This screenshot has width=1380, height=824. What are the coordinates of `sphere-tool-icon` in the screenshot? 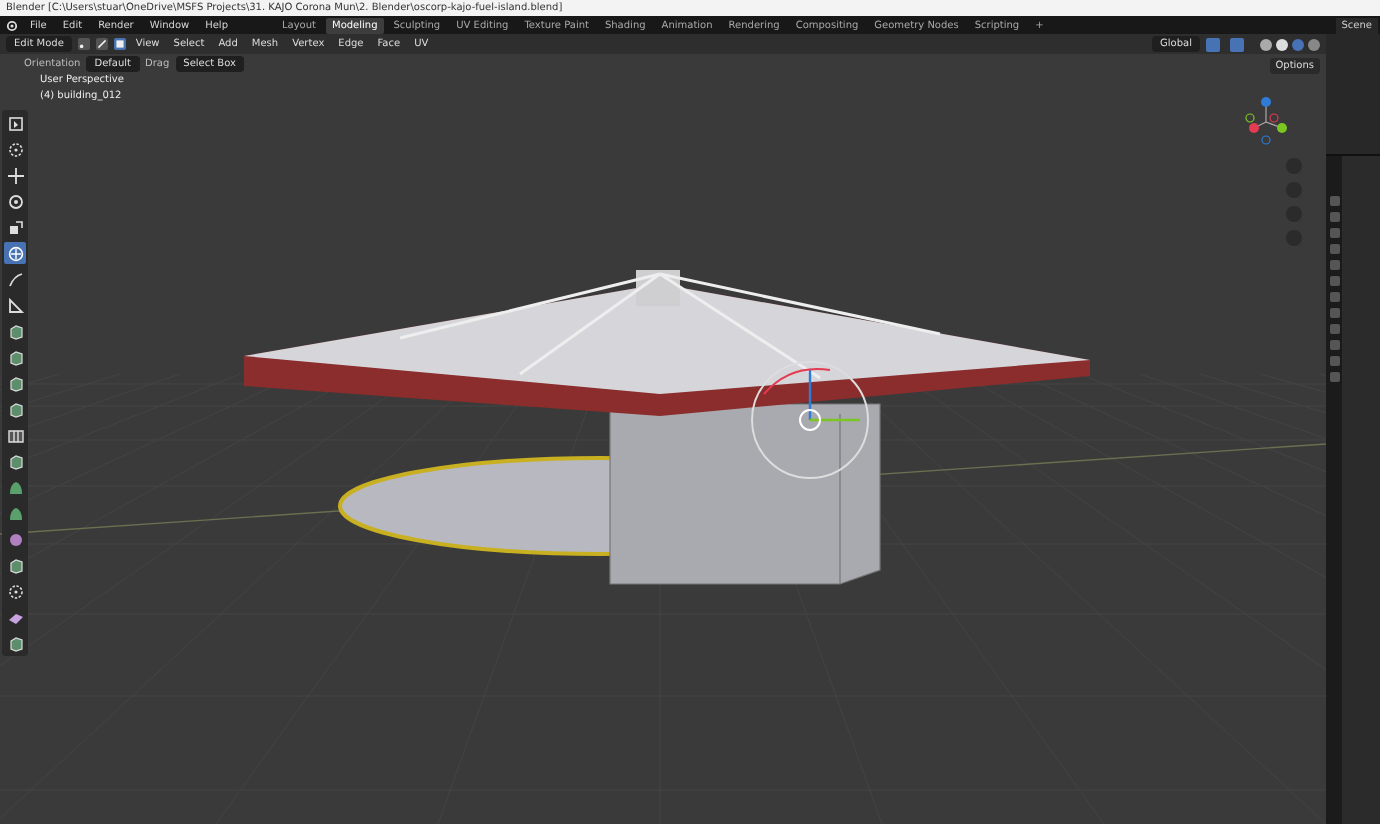 It's located at (15, 539).